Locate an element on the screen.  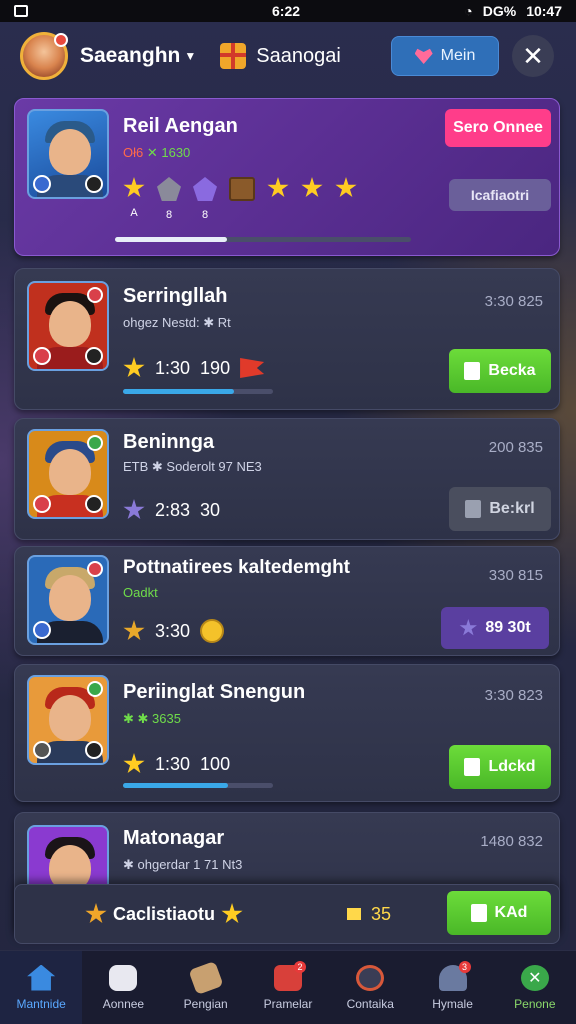
heart-icon is located at coordinates (423, 56).